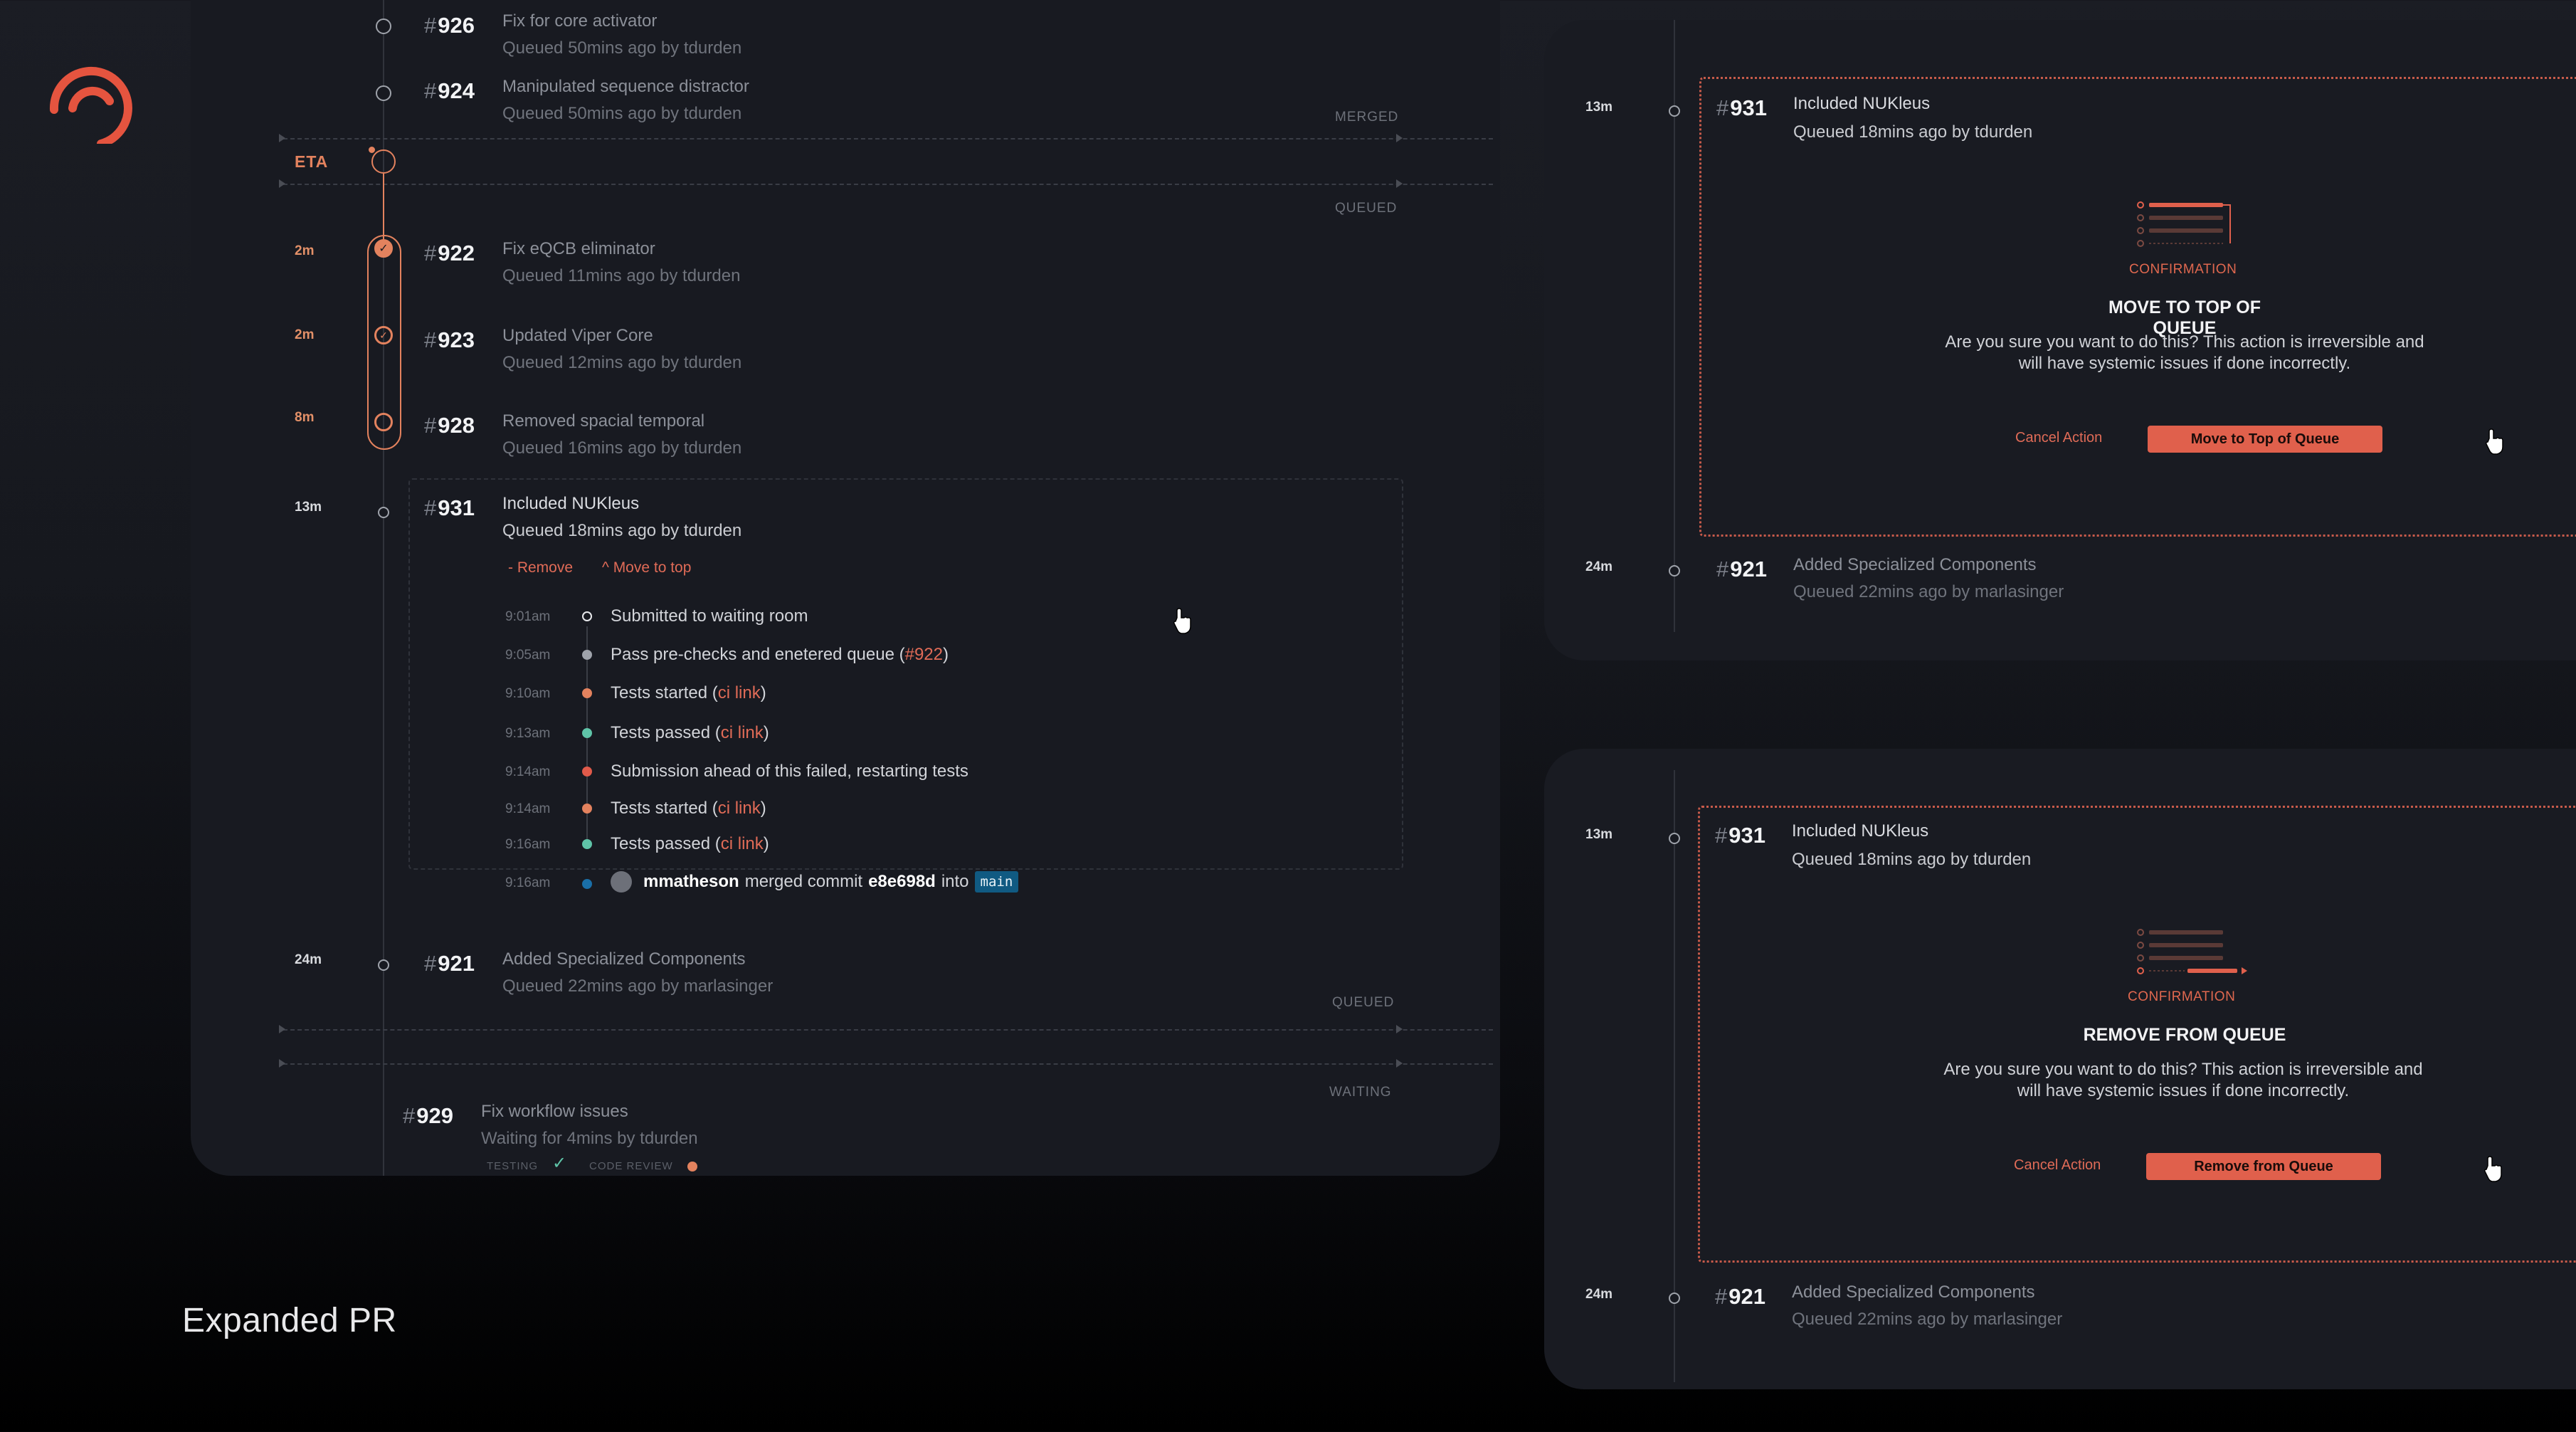  I want to click on pr-number: #926, so click(449, 26).